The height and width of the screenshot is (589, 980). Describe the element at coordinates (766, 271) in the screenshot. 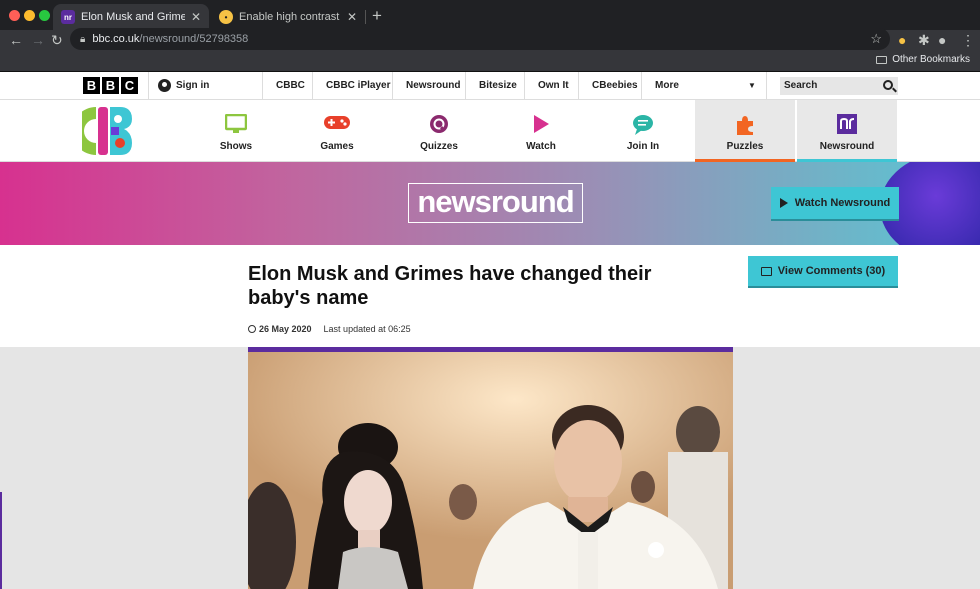

I see `comment-icon` at that location.